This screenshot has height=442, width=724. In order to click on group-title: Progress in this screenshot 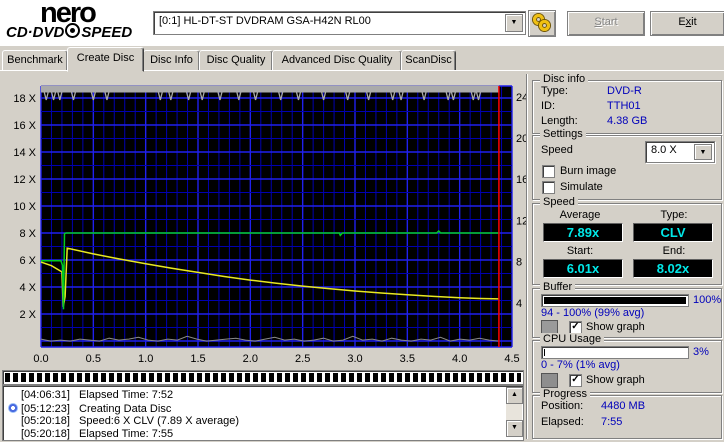, I will do `click(565, 394)`.